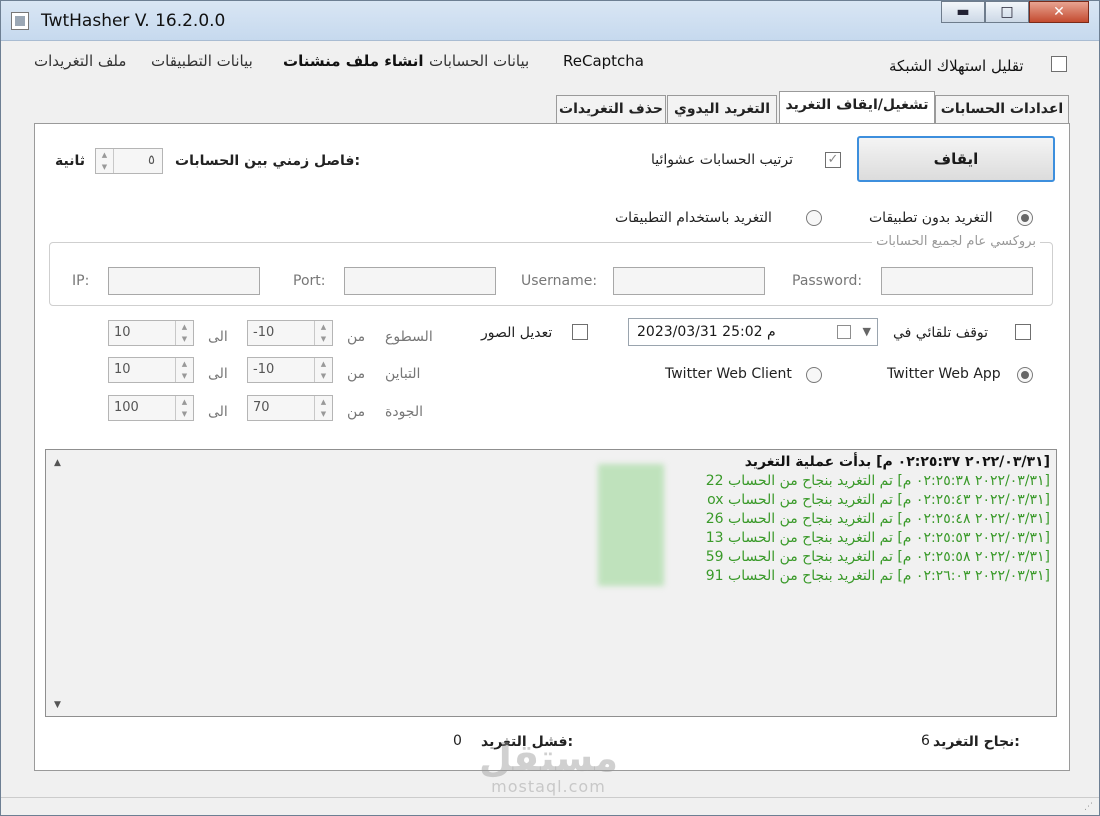 The width and height of the screenshot is (1100, 816). I want to click on stop-button: ايقاف, so click(956, 159).